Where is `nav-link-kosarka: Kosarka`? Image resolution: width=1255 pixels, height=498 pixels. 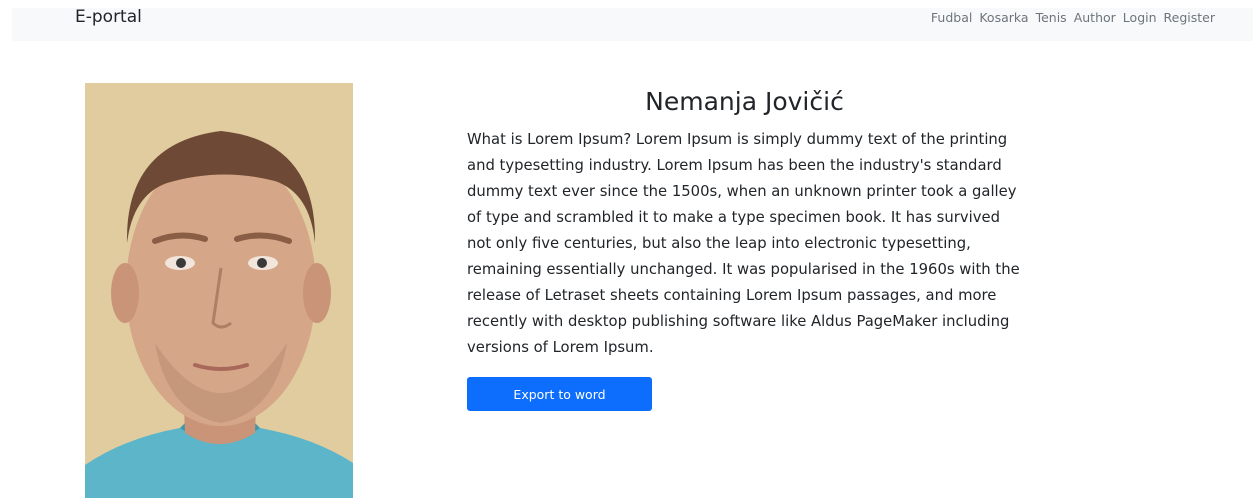 nav-link-kosarka: Kosarka is located at coordinates (1003, 17).